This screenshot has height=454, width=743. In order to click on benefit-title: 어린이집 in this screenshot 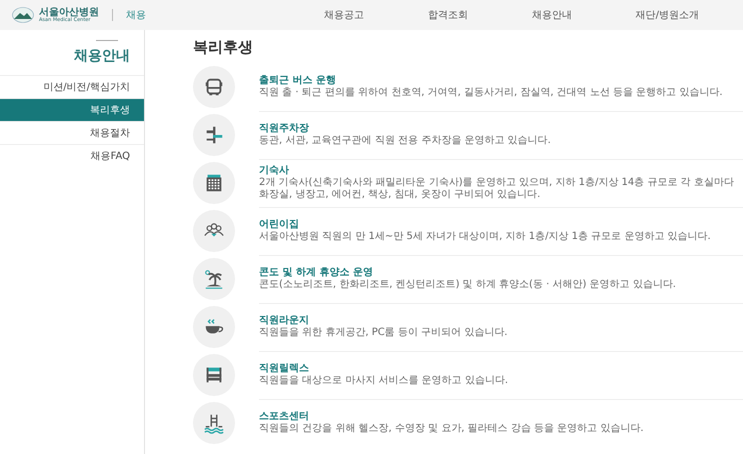, I will do `click(279, 224)`.